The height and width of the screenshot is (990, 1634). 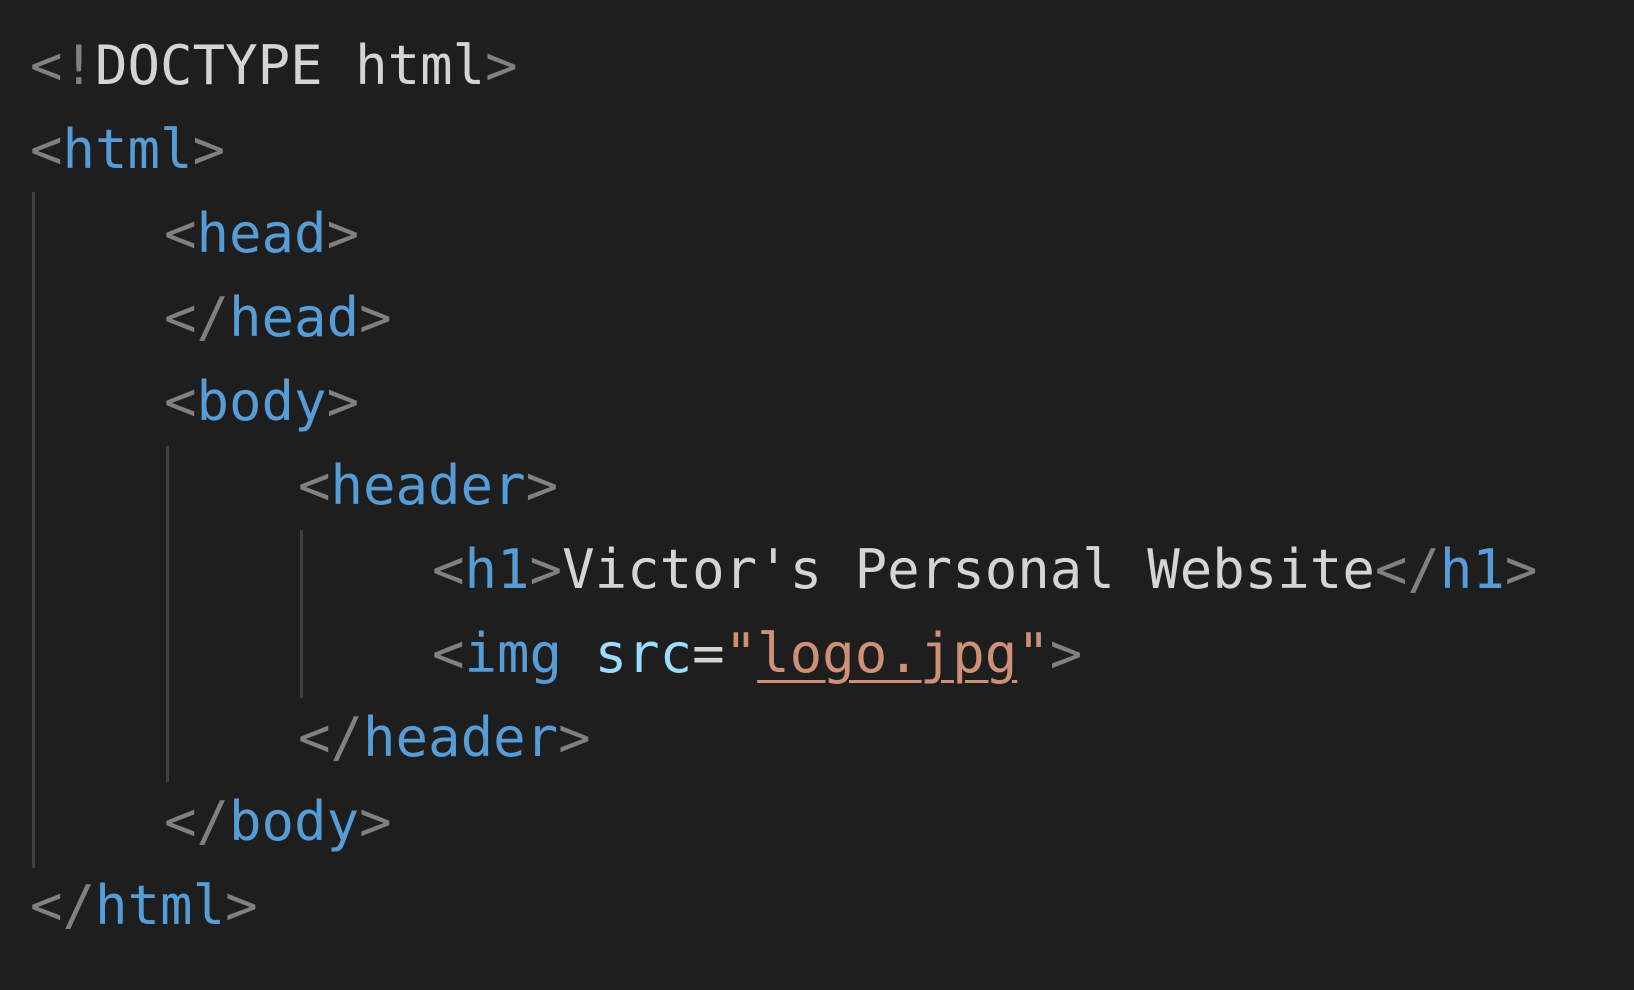 I want to click on code-line-7: <h1>Victor's Personal Website</h1>, so click(x=984, y=570).